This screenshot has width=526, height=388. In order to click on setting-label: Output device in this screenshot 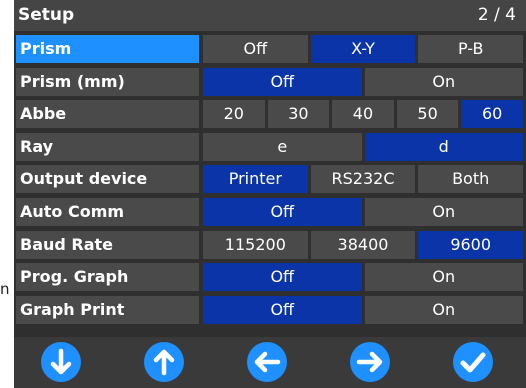, I will do `click(107, 179)`.